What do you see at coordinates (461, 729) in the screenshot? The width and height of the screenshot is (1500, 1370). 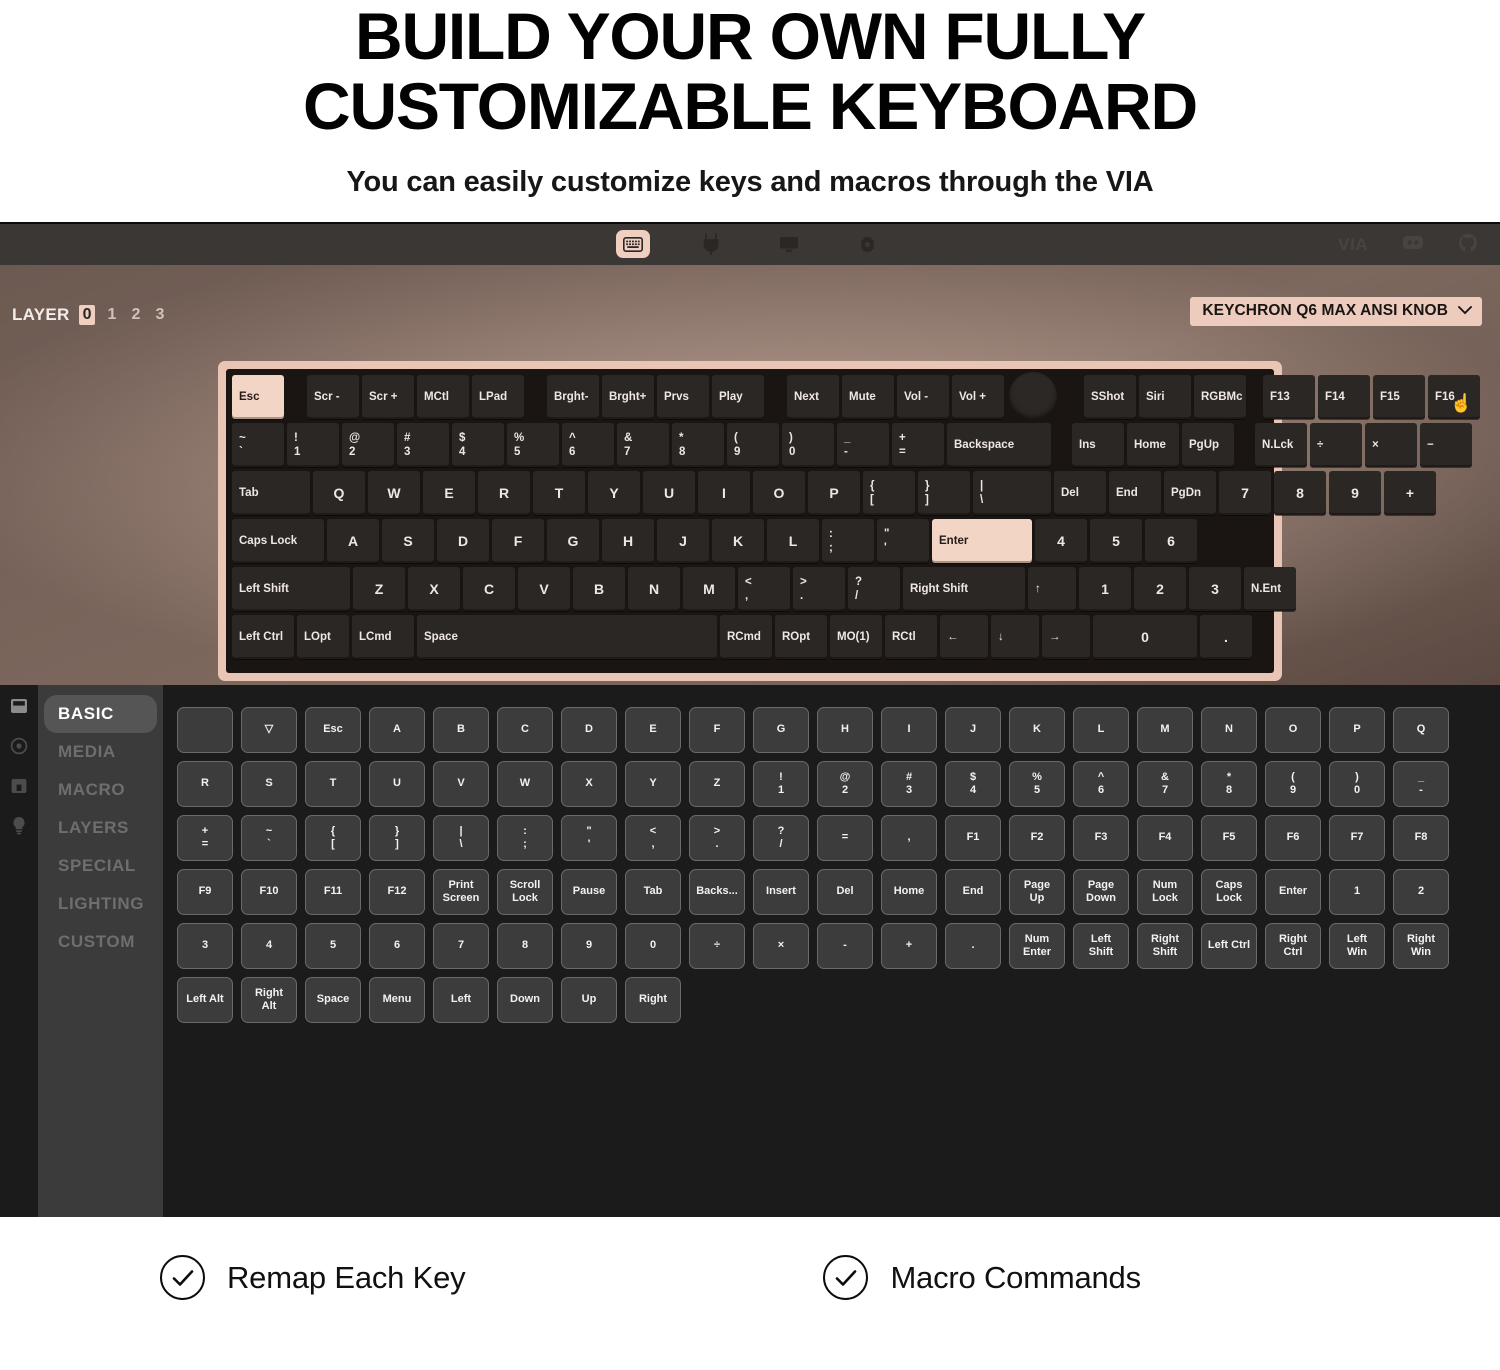 I see `picker-key-b: B` at bounding box center [461, 729].